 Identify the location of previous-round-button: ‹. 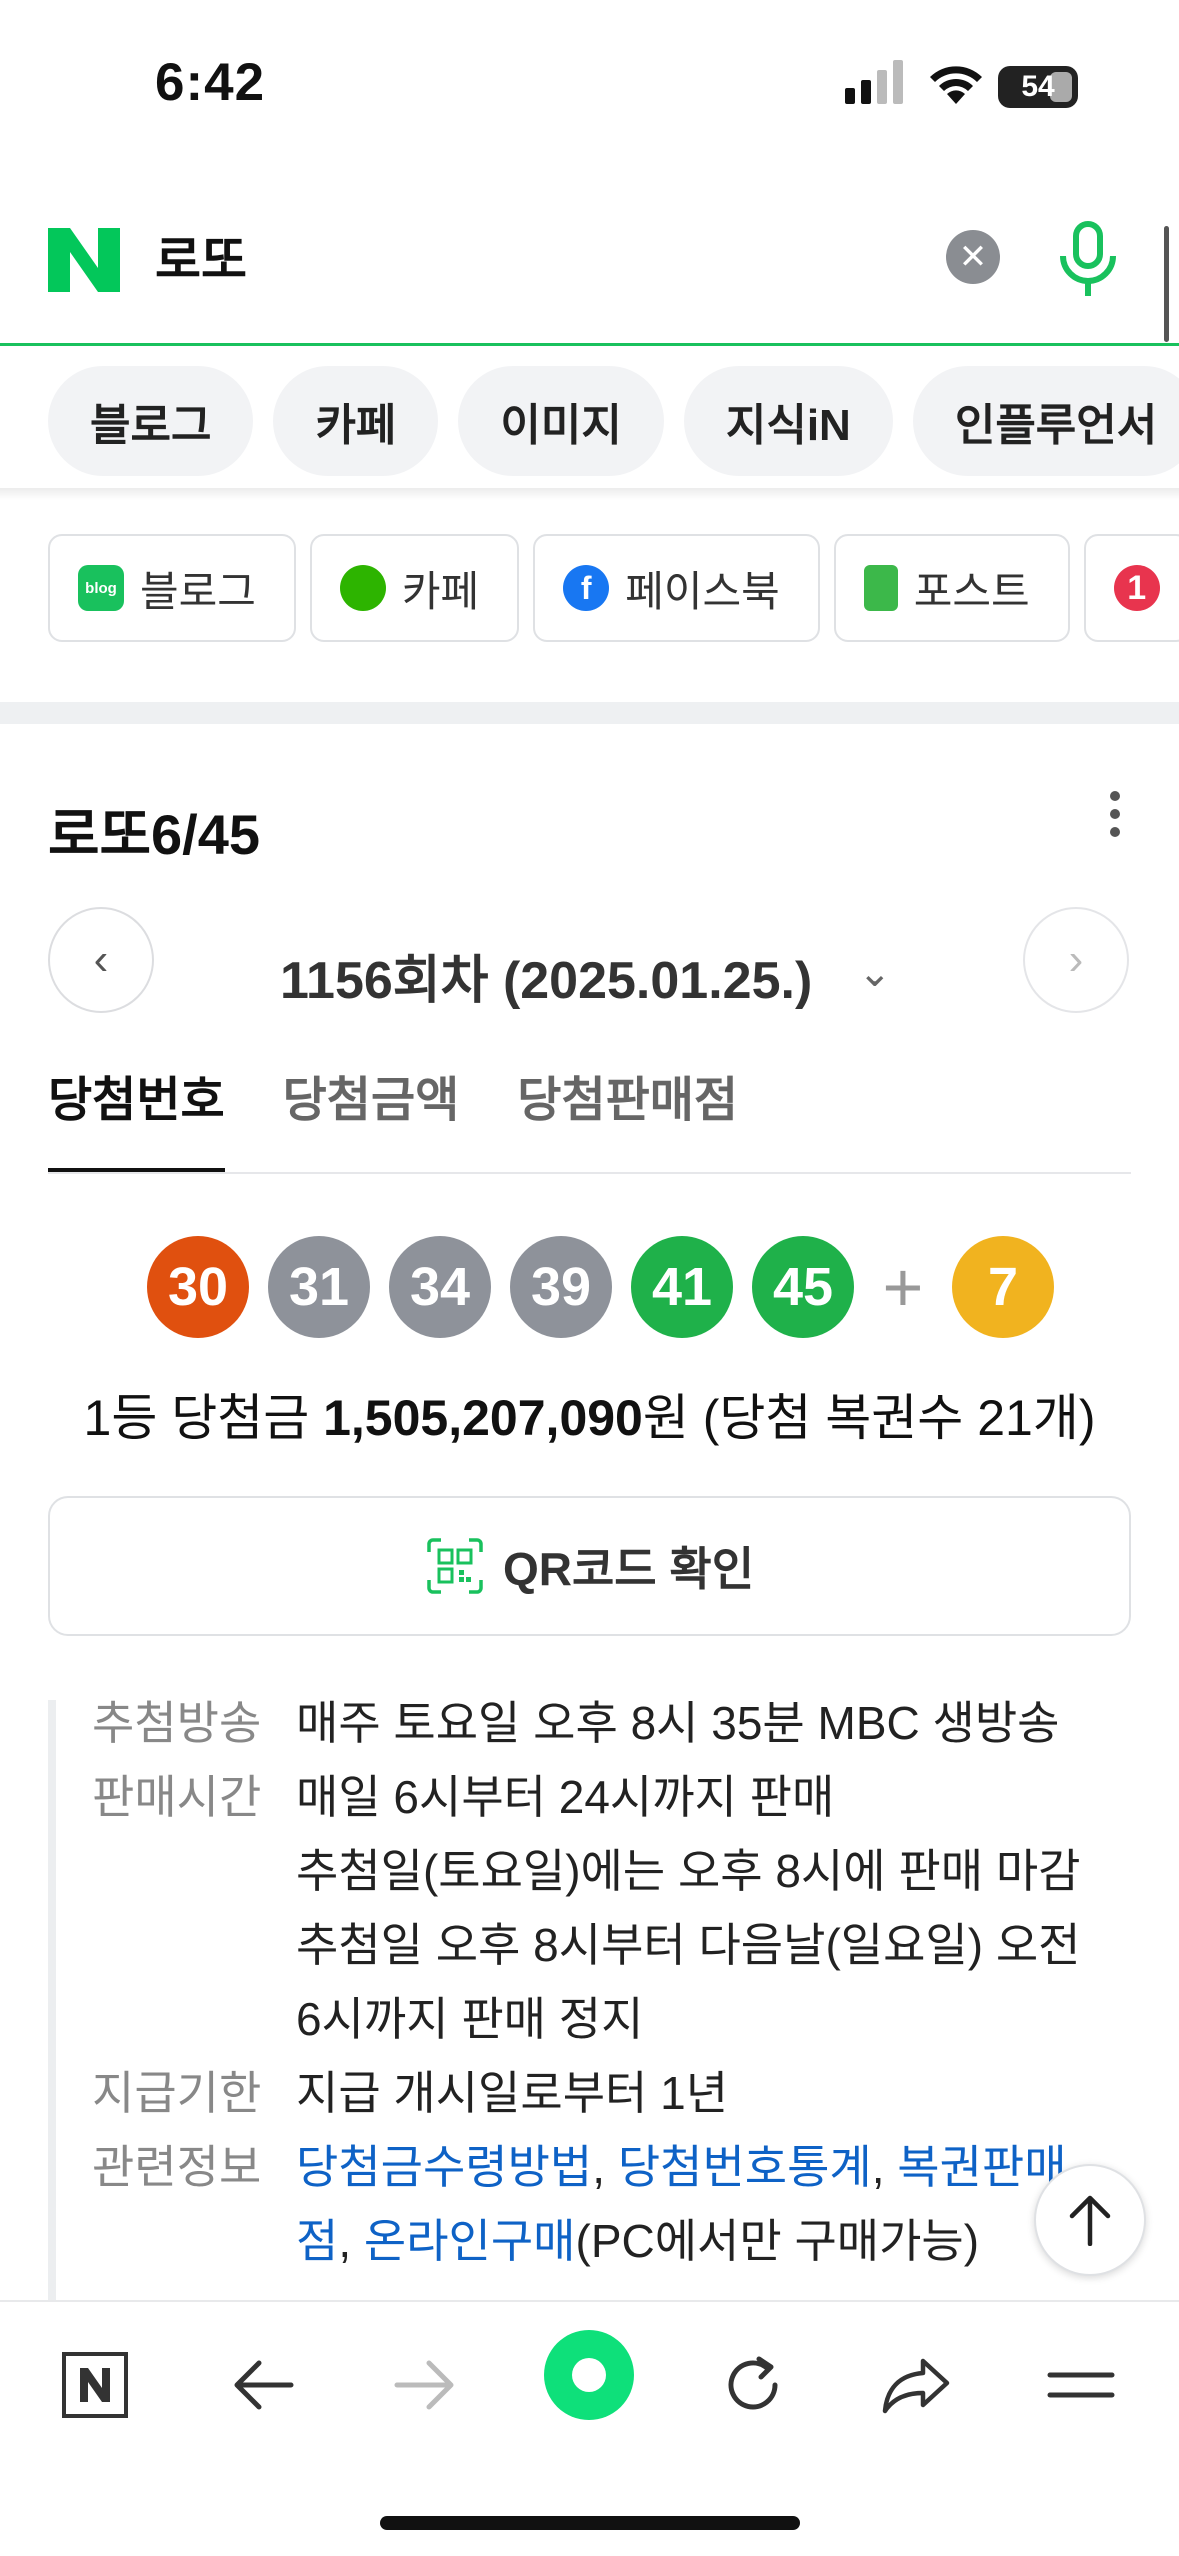
(101, 960).